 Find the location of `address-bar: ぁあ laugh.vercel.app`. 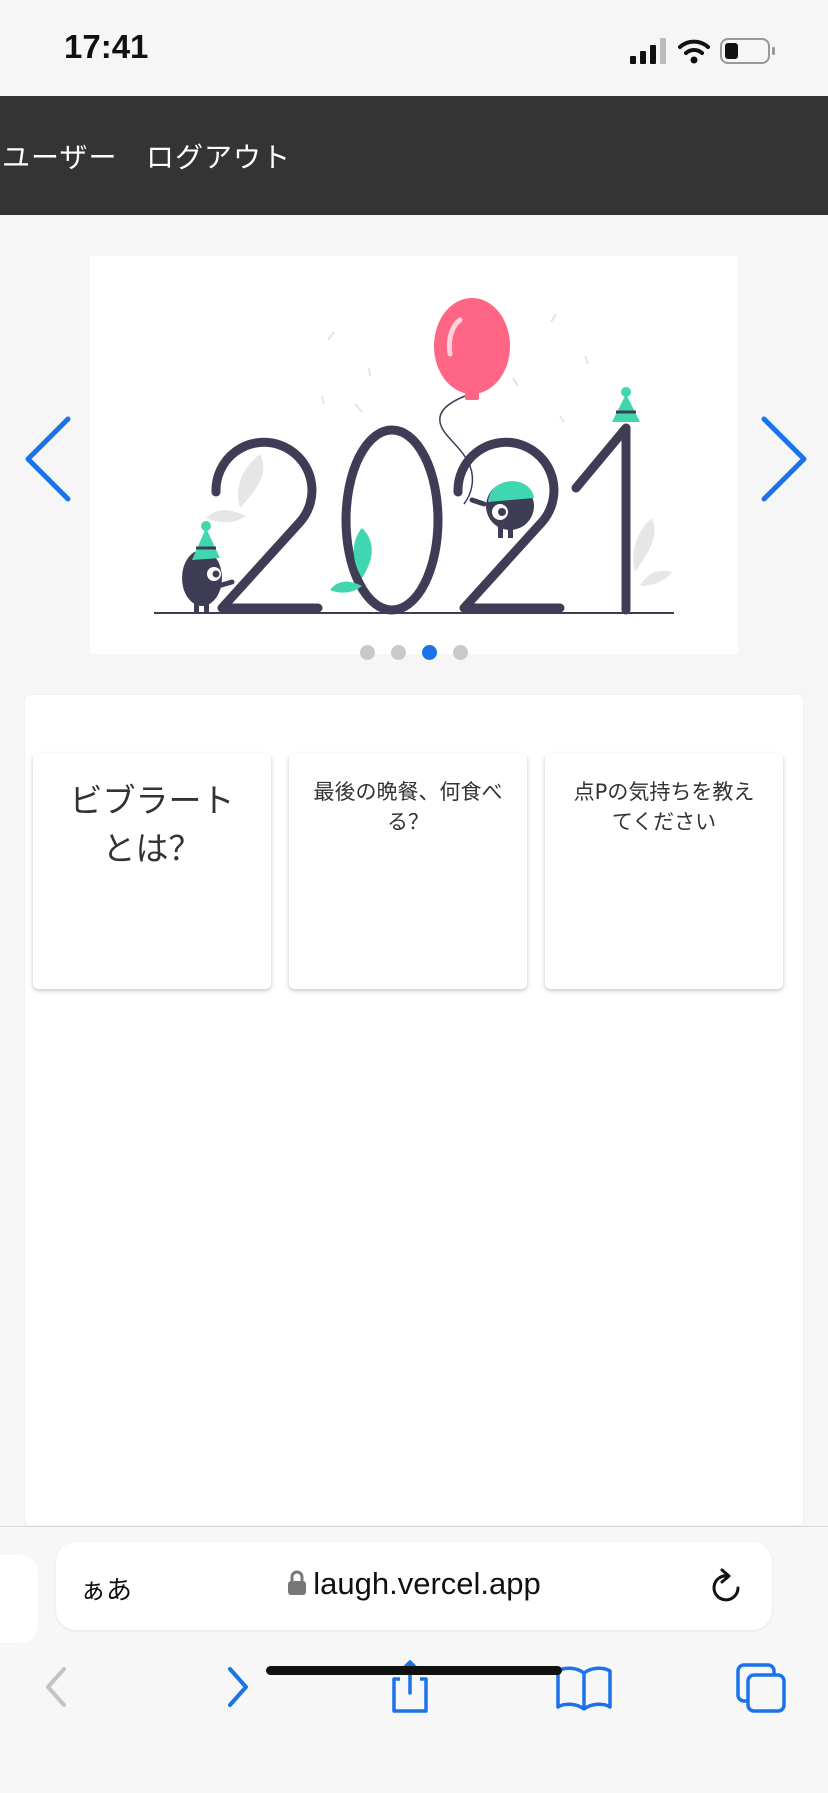

address-bar: ぁあ laugh.vercel.app is located at coordinates (414, 1586).